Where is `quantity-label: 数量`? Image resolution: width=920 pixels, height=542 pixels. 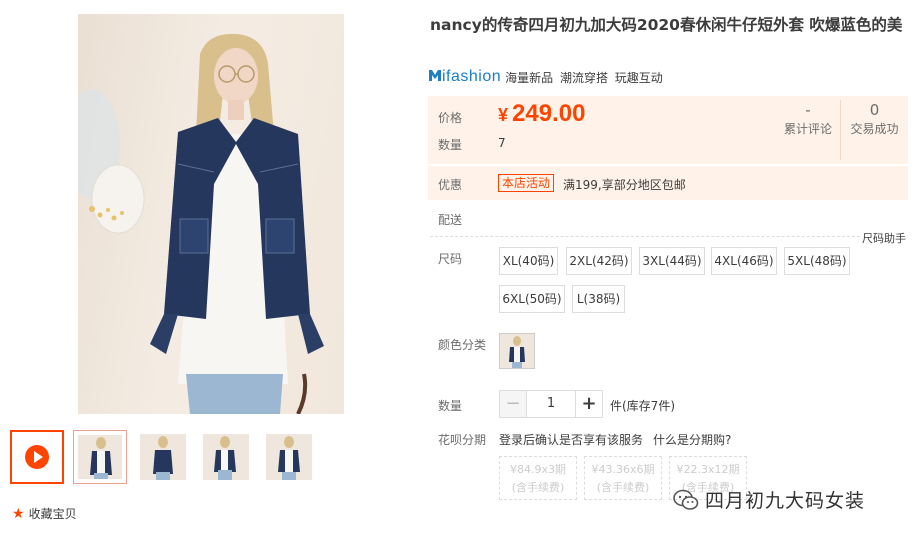
quantity-label: 数量 is located at coordinates (450, 406).